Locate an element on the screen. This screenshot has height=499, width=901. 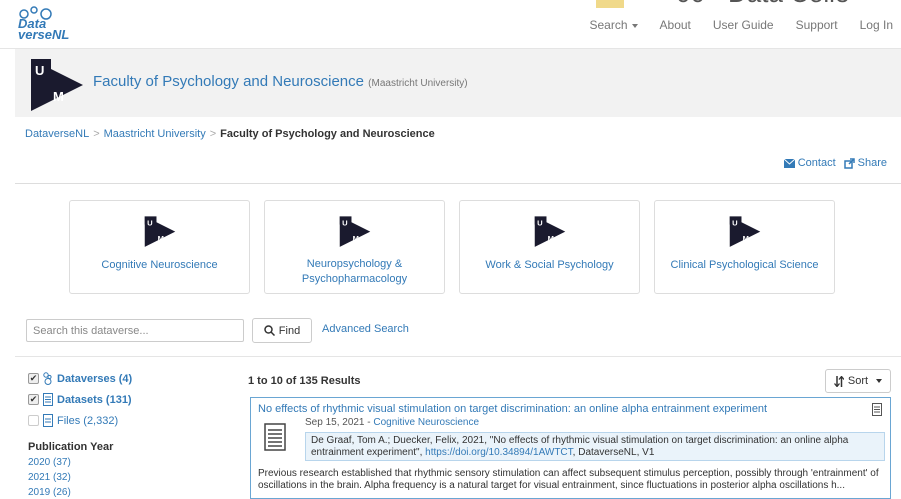
checkbox-datasets: ✔ is located at coordinates (33, 399).